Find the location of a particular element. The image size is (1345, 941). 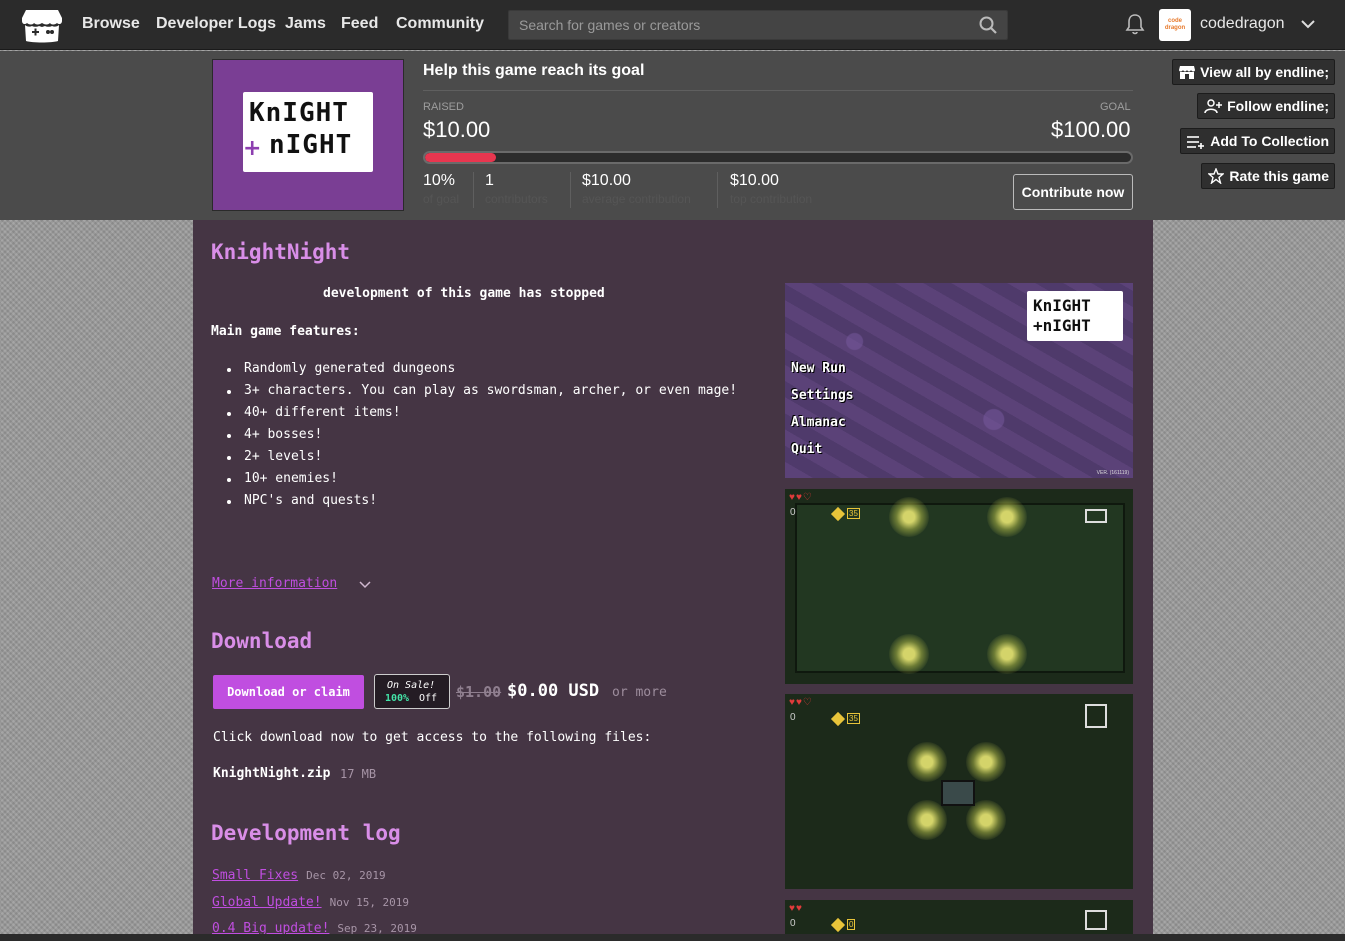

stat-average: $10.00 average contribution is located at coordinates (636, 189).